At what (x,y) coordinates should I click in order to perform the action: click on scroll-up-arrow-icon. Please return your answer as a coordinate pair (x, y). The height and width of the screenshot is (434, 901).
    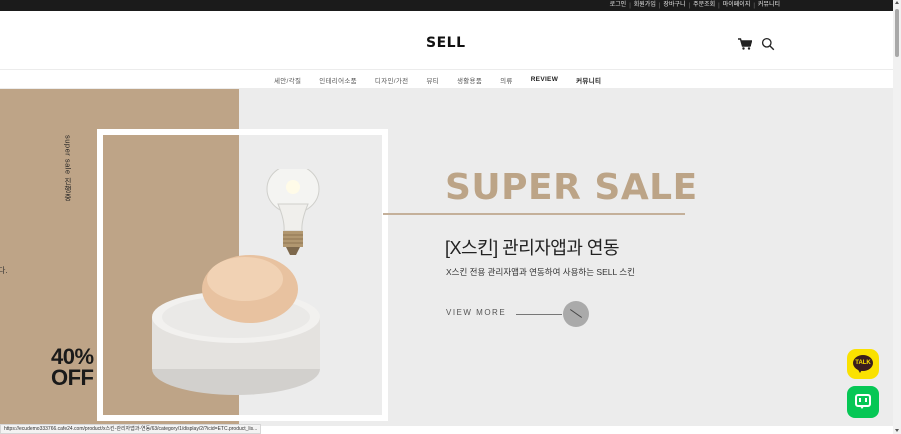
    Looking at the image, I should click on (897, 2).